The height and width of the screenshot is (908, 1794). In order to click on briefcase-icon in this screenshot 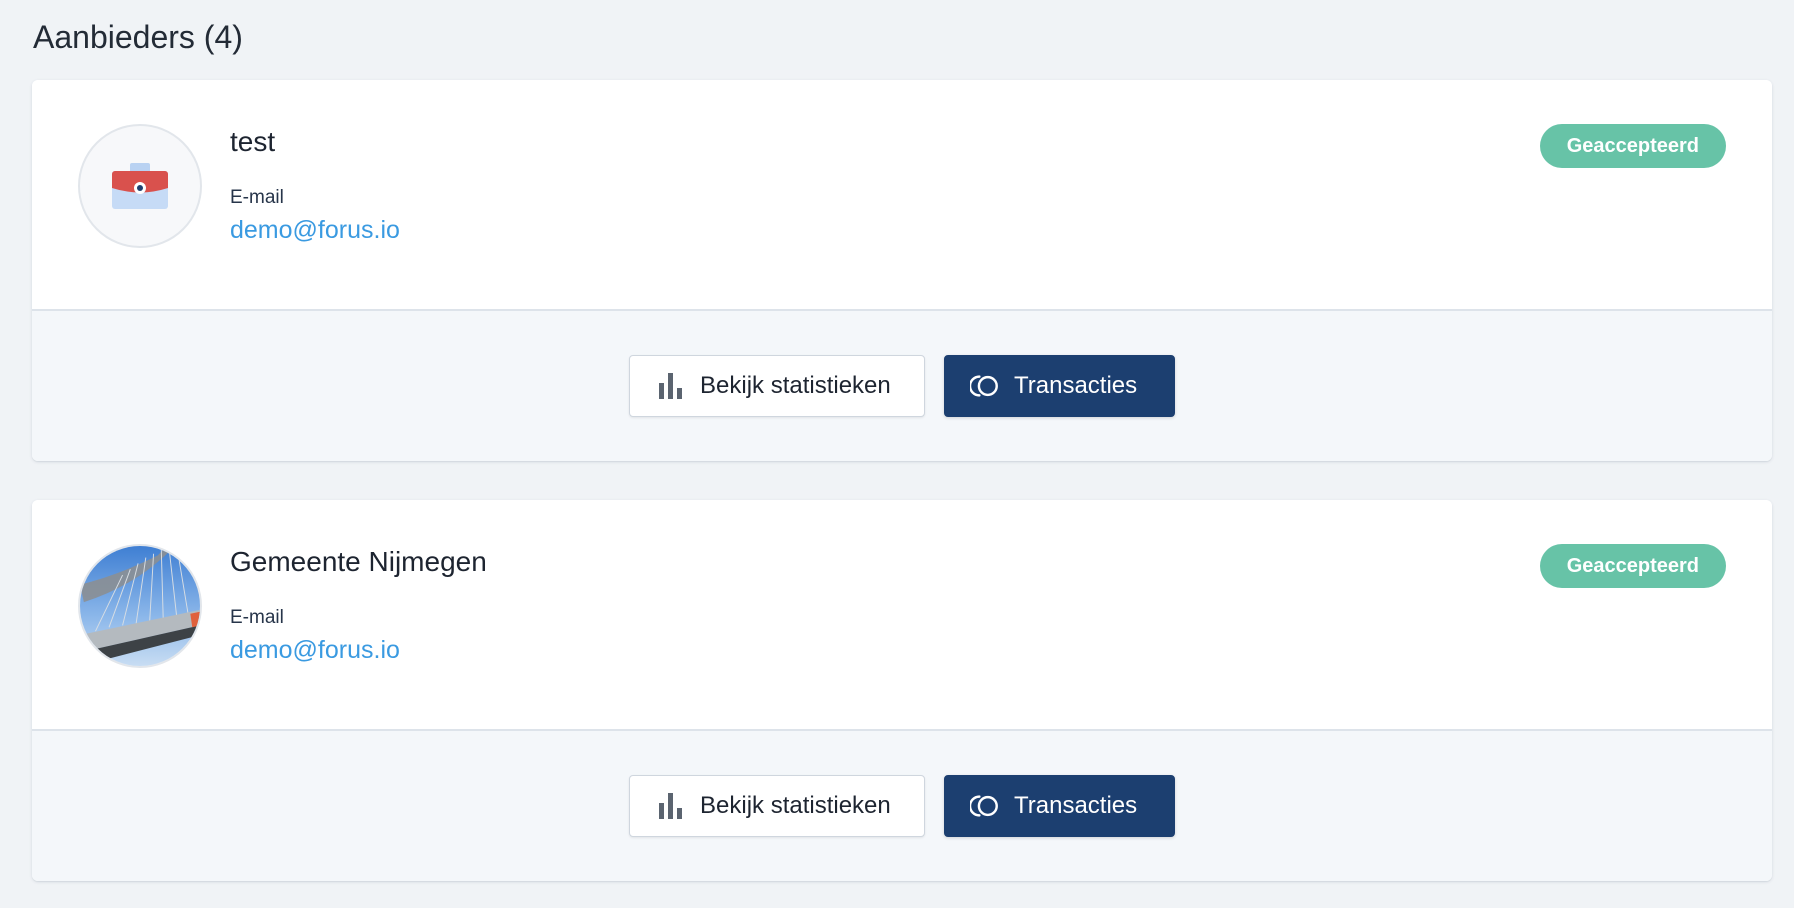, I will do `click(140, 186)`.